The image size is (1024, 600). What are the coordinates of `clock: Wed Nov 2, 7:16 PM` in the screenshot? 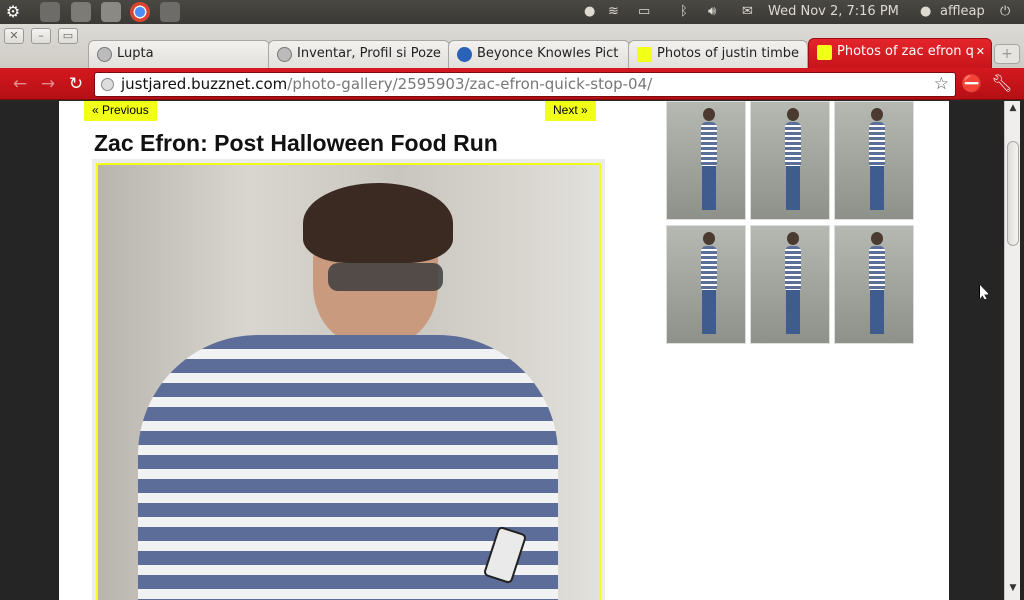 It's located at (833, 12).